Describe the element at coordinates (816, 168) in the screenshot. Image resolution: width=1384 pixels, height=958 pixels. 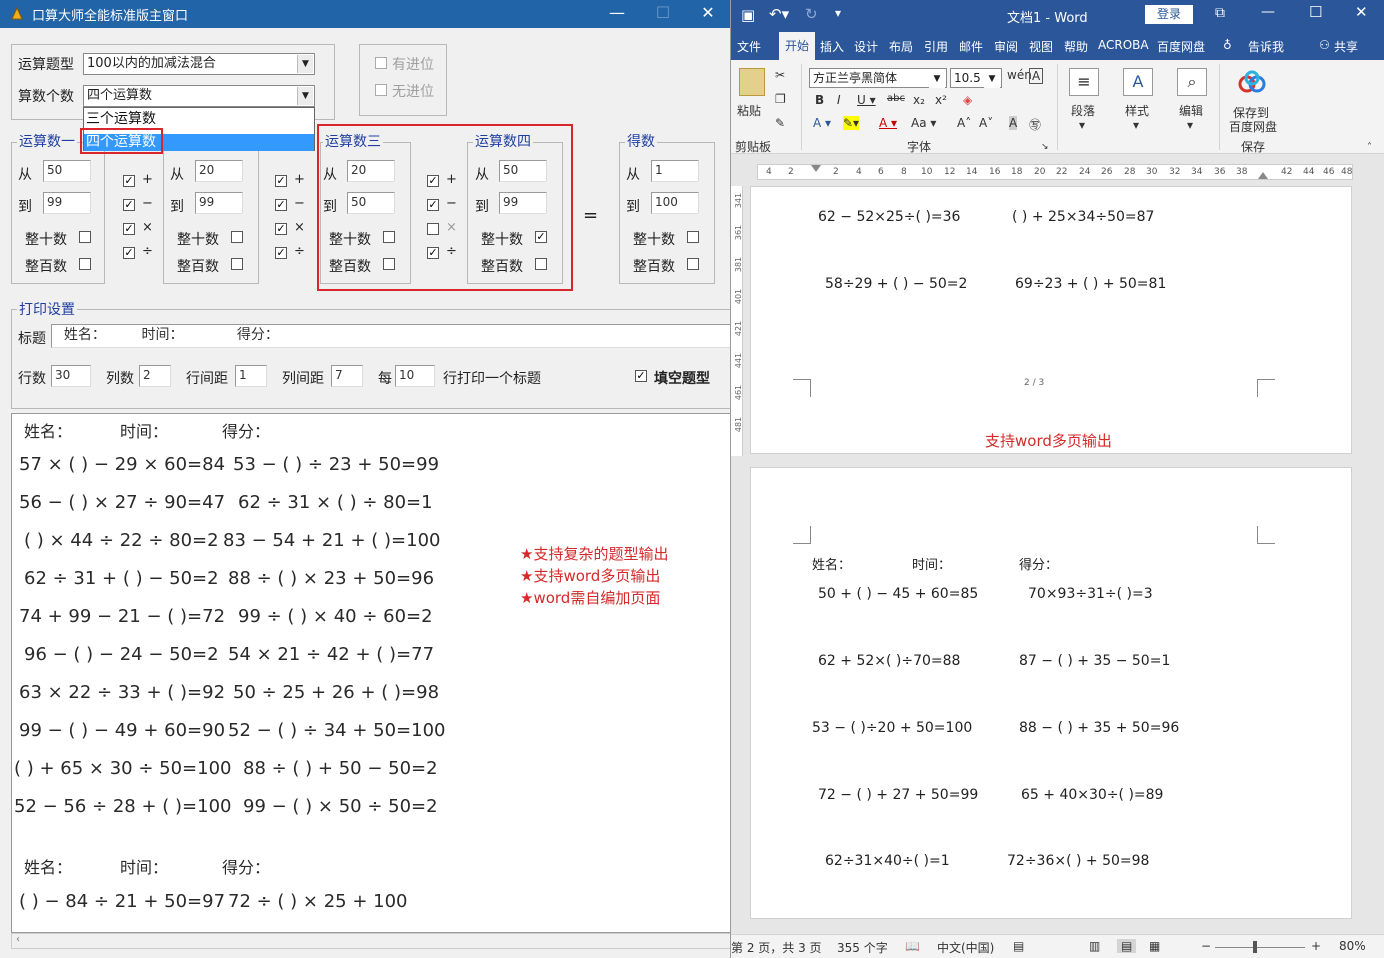
I see `indent-marker` at that location.